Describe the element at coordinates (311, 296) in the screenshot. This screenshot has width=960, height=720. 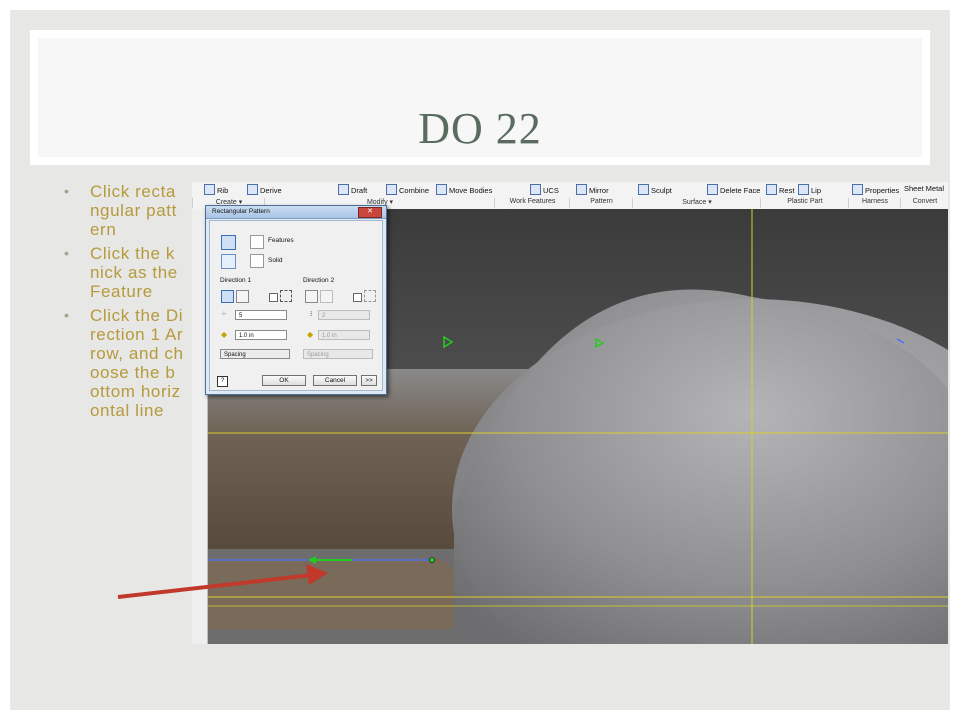
I see `direction2-path-icon` at that location.